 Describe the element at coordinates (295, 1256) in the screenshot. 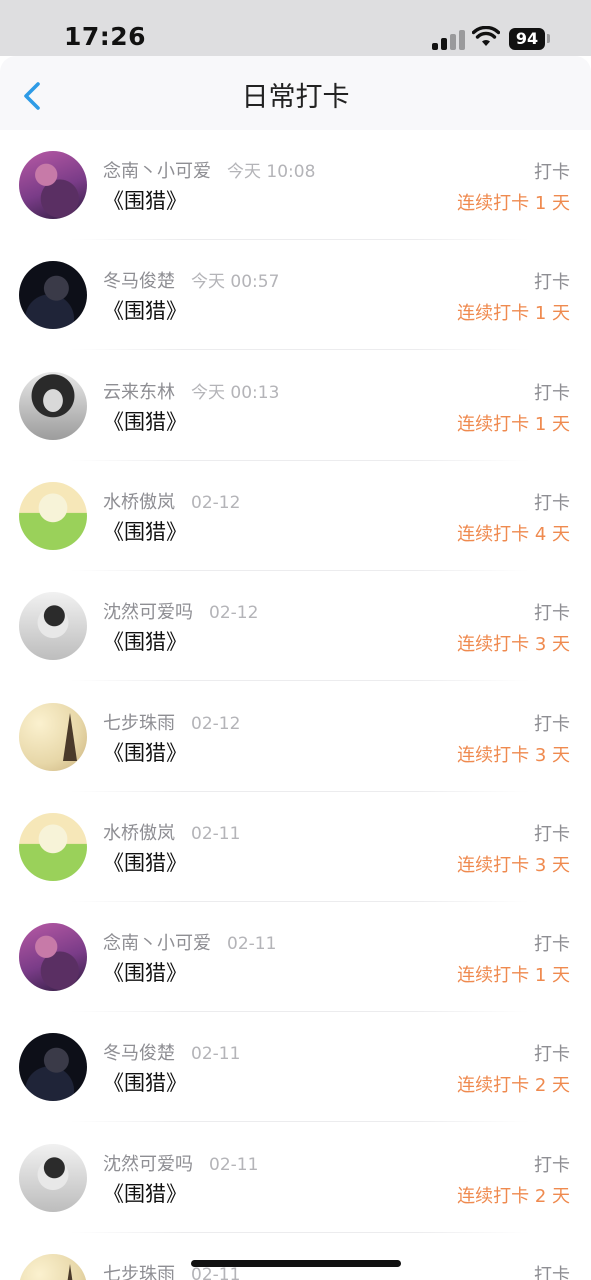

I see `list-item: 七步珠雨 02-11 打卡` at that location.